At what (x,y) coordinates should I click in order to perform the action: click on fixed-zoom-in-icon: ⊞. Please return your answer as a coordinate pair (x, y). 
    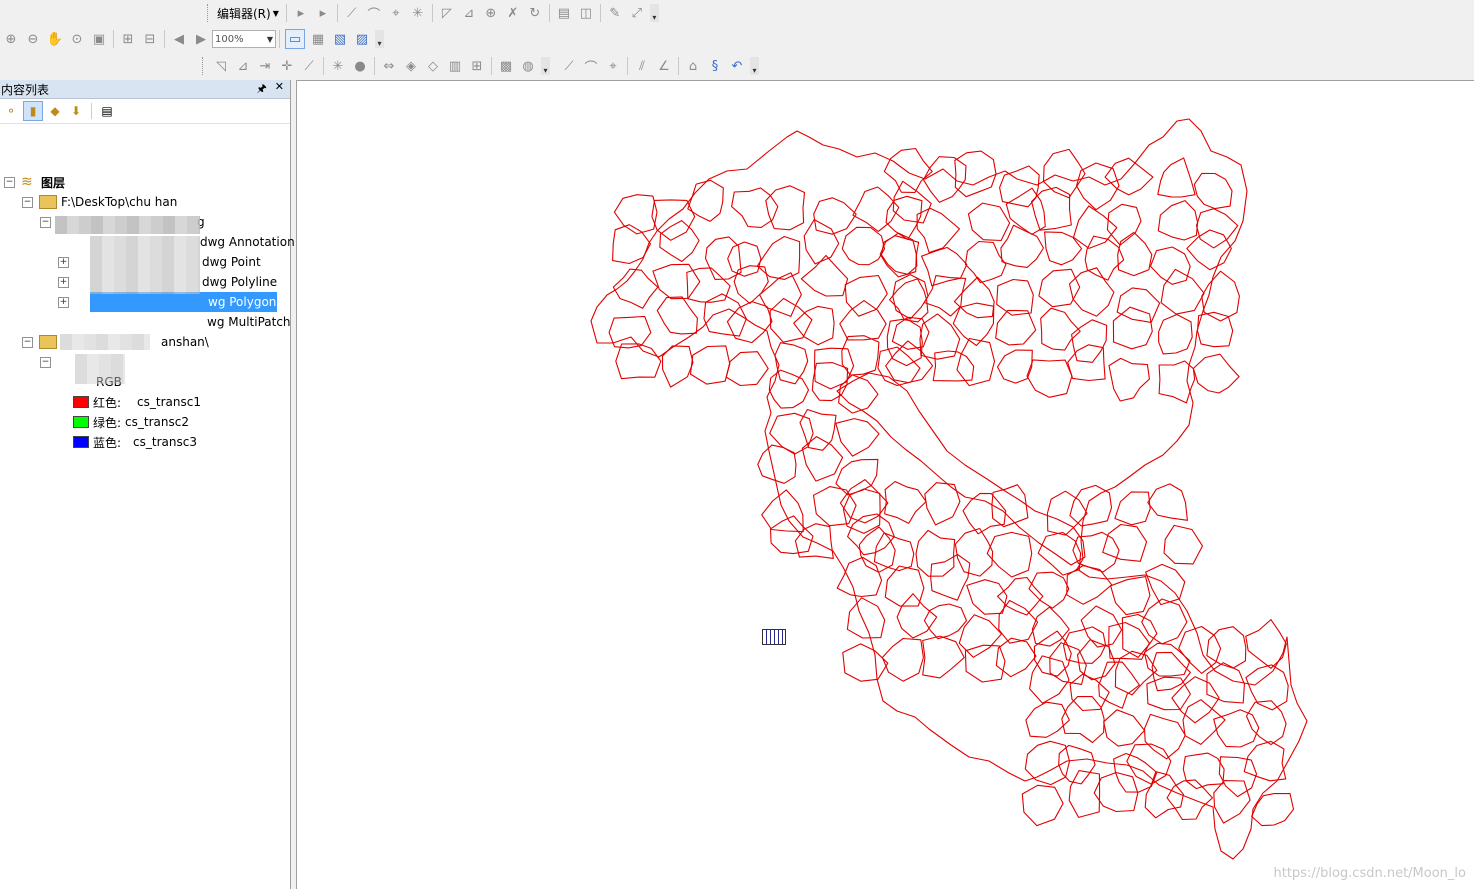
    Looking at the image, I should click on (128, 39).